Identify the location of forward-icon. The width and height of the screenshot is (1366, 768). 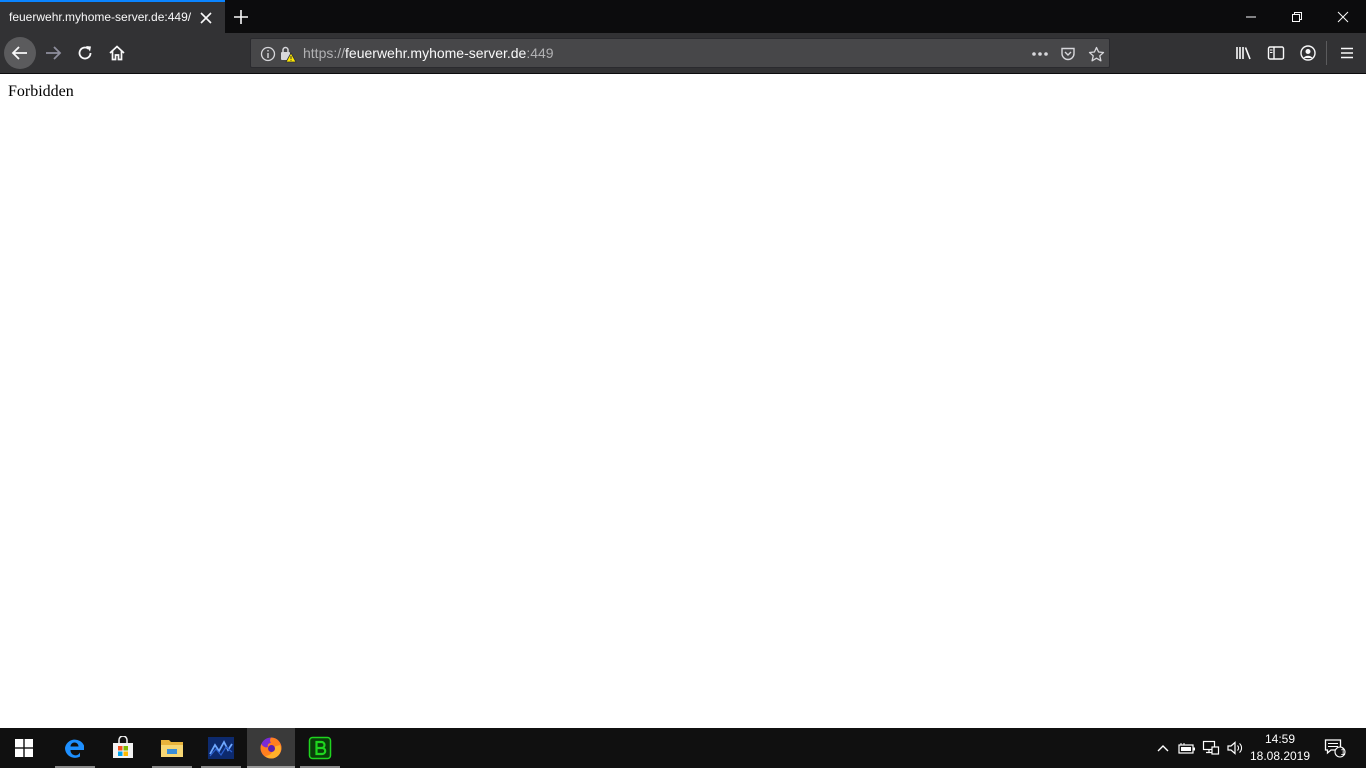
(53, 53).